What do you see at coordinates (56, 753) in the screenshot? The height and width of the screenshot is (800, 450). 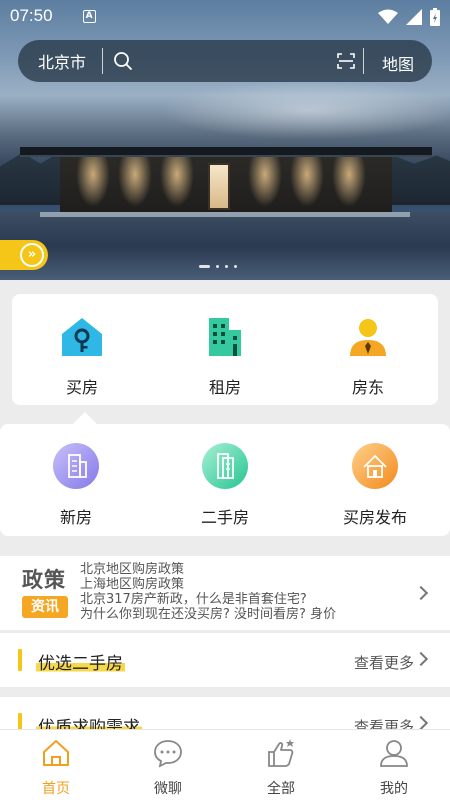 I see `home-icon` at bounding box center [56, 753].